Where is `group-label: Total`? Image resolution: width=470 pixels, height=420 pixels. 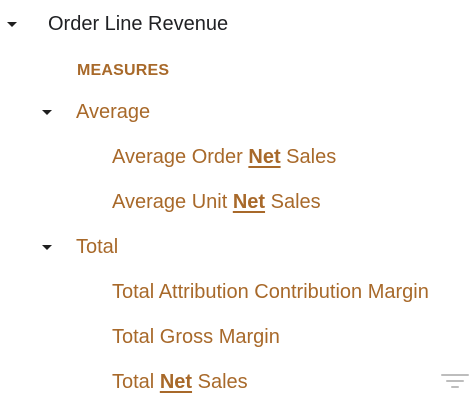 group-label: Total is located at coordinates (97, 246).